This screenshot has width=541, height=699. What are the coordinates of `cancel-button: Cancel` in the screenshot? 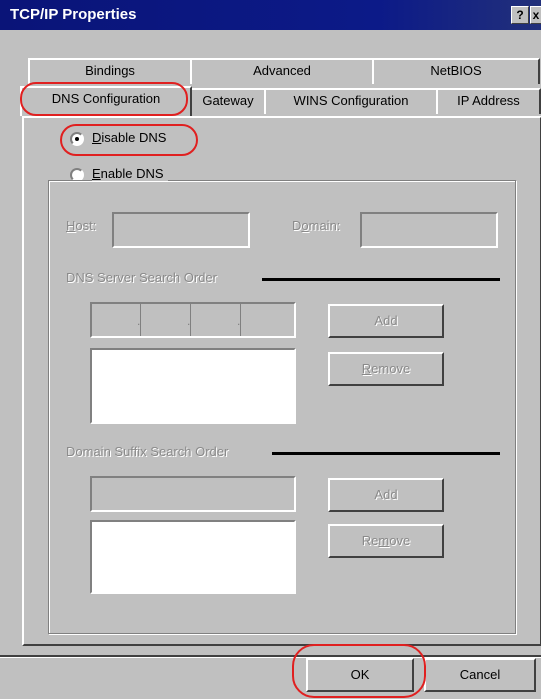 It's located at (480, 675).